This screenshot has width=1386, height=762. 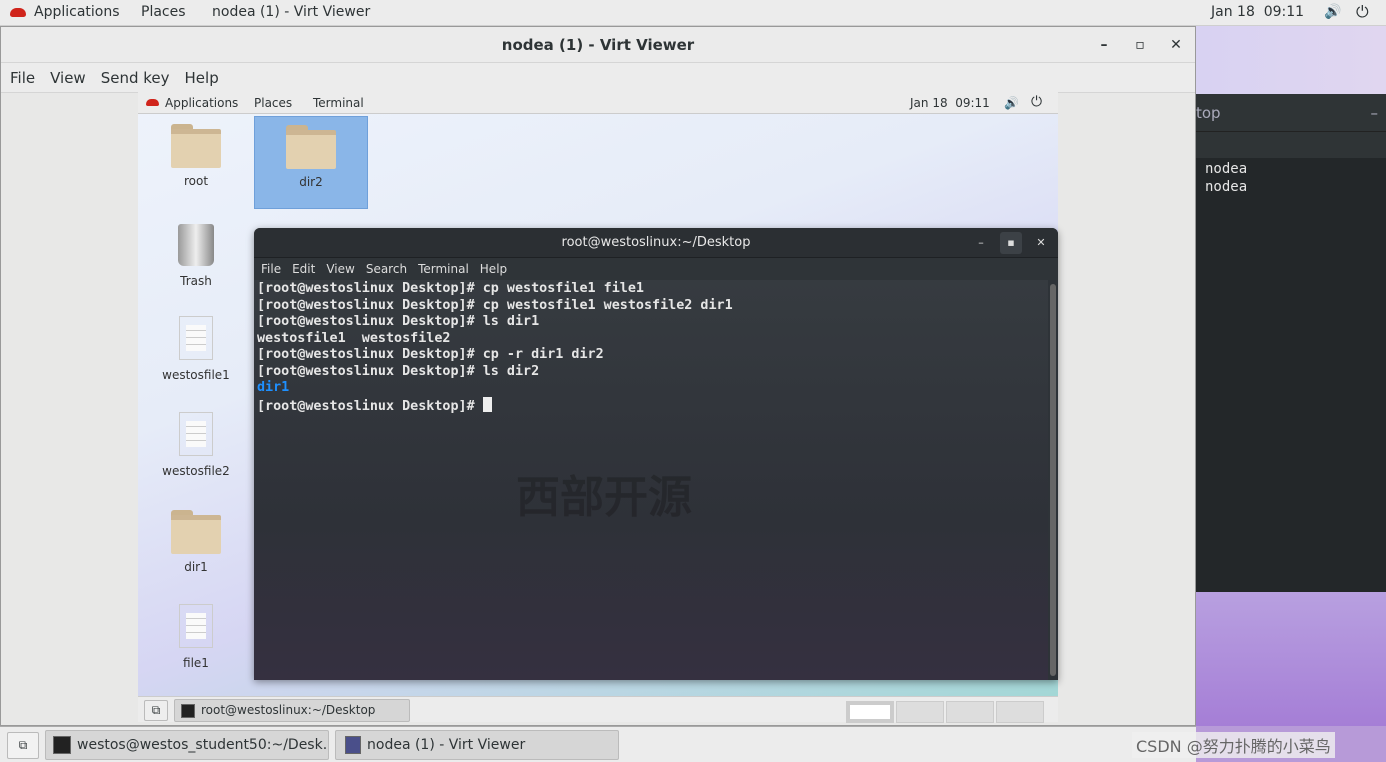 I want to click on desktop-icon-dir1: dir1, so click(x=196, y=542).